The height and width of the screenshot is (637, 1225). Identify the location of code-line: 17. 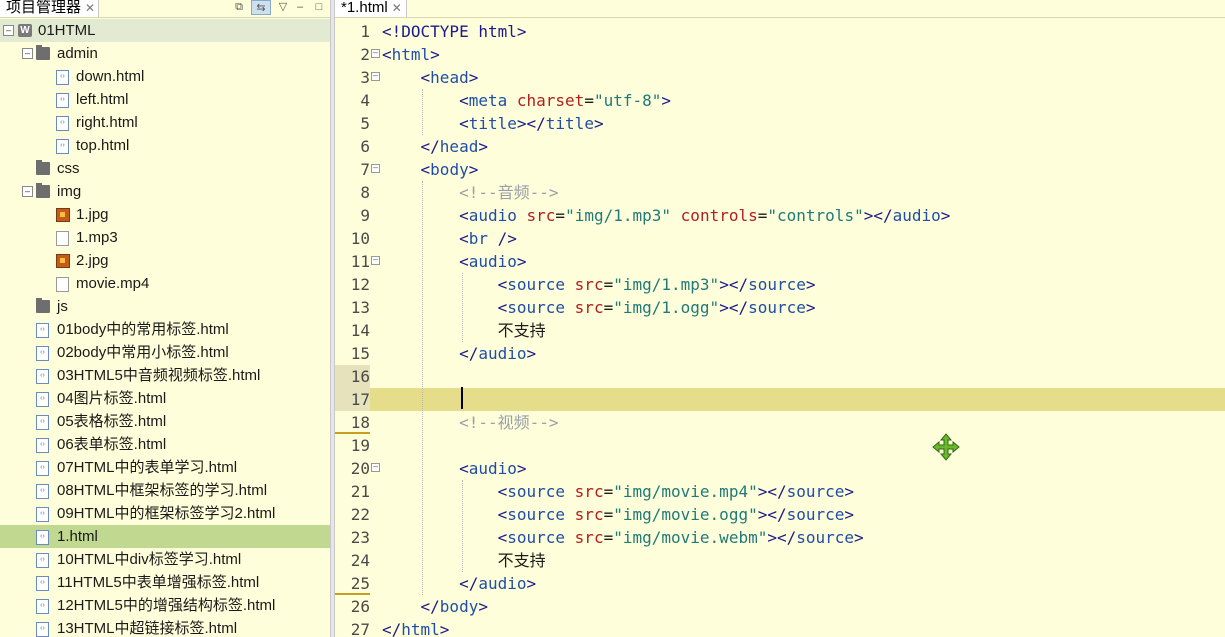
(780, 399).